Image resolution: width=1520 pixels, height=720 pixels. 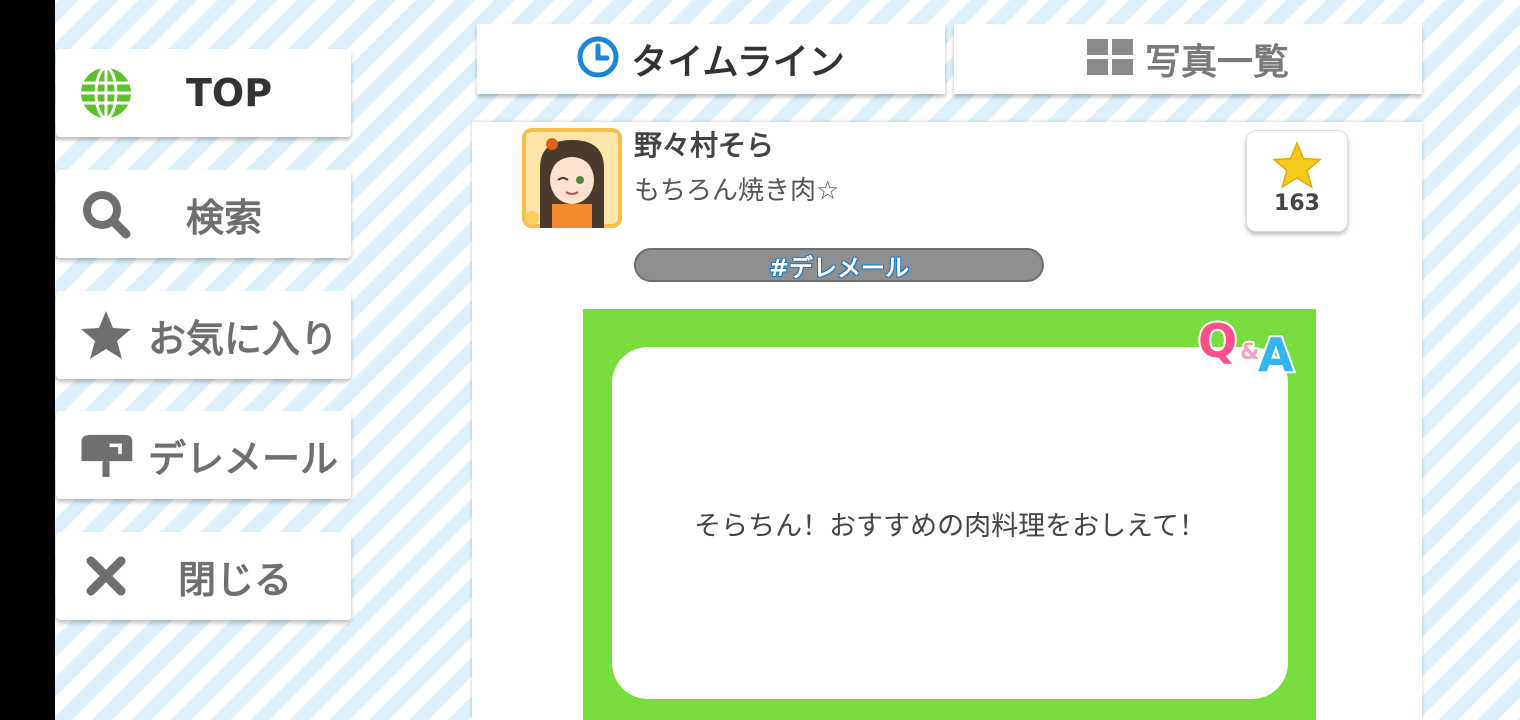 What do you see at coordinates (1297, 203) in the screenshot?
I see `favorite-count: 163` at bounding box center [1297, 203].